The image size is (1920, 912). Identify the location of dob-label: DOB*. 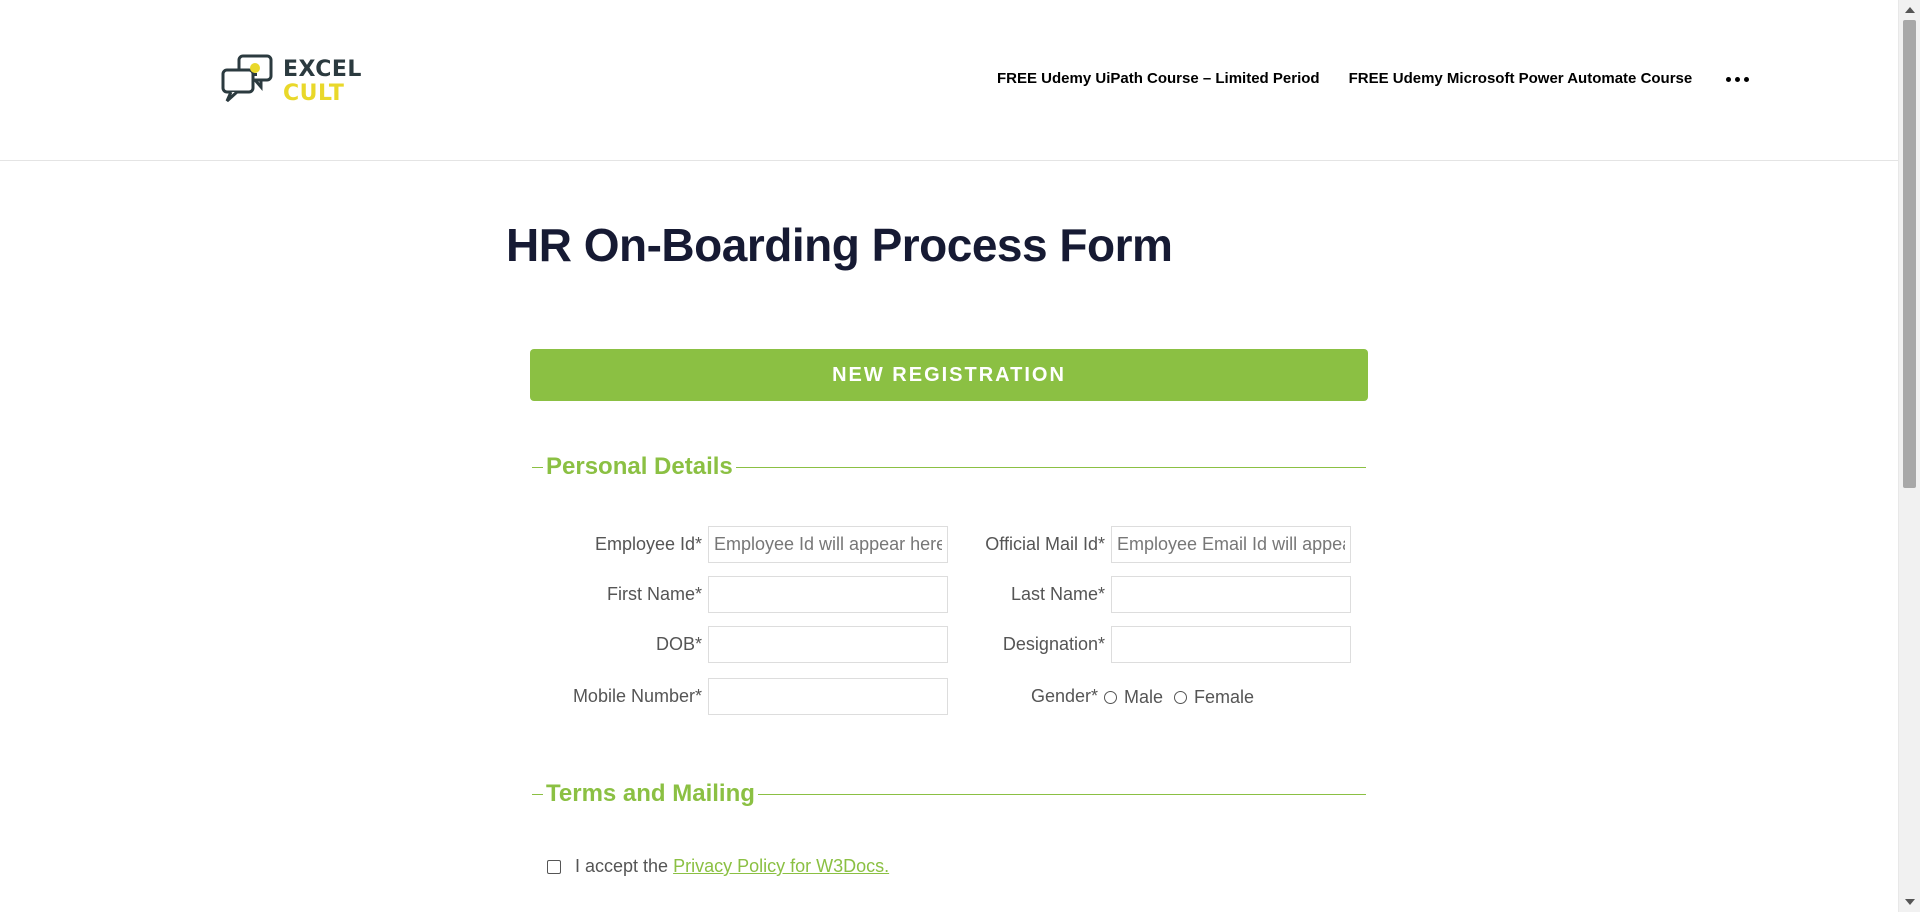
(678, 644).